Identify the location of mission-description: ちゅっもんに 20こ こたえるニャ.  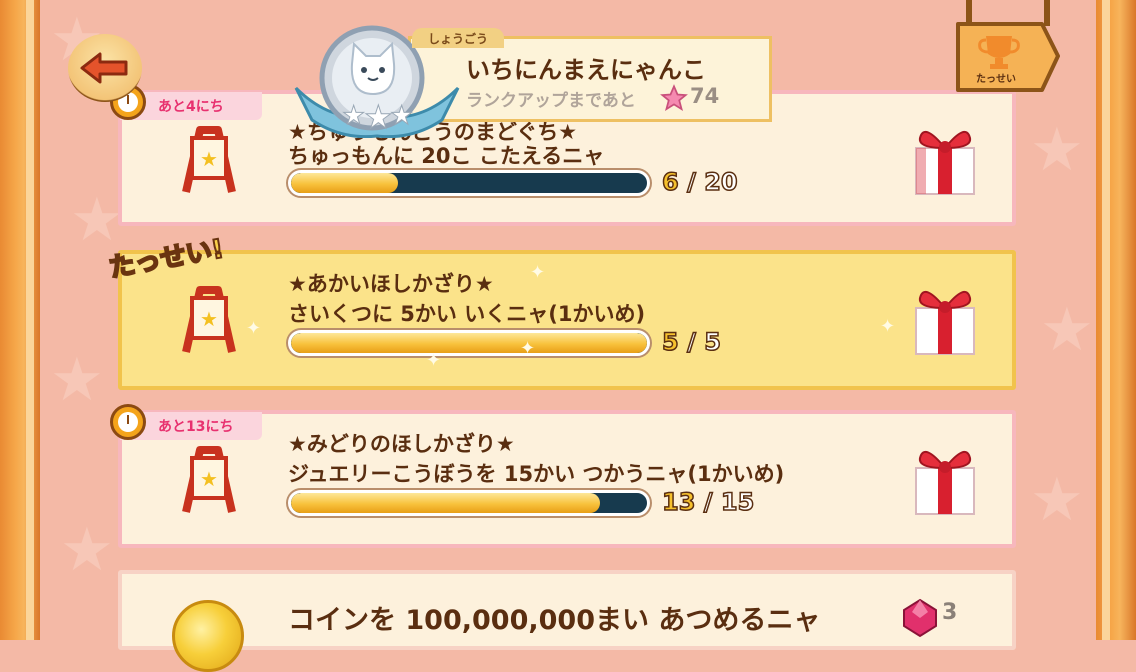
(446, 156).